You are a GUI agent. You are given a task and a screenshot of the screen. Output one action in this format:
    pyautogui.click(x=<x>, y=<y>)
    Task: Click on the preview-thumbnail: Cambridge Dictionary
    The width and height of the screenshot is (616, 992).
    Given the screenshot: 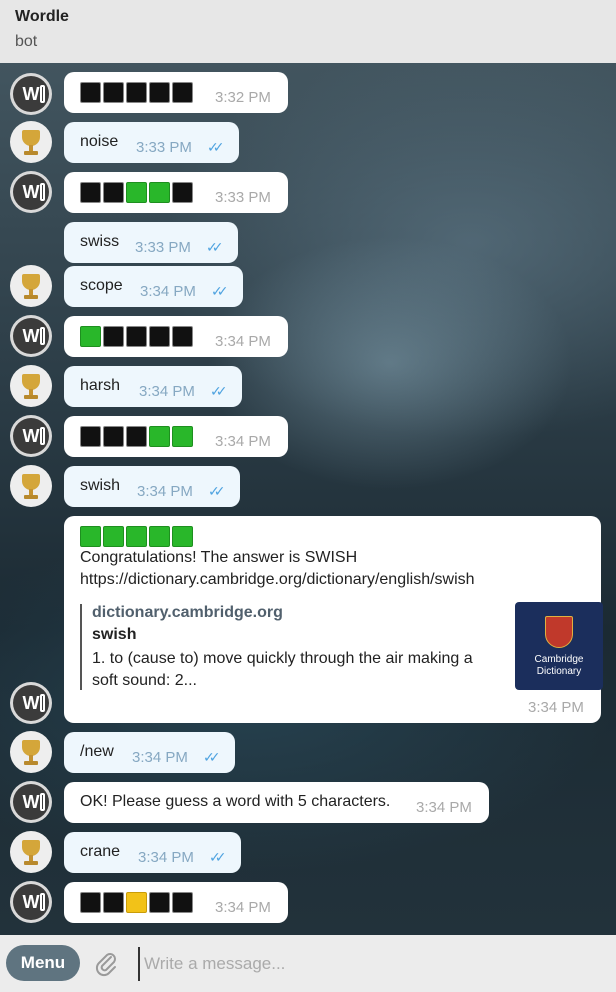 What is the action you would take?
    pyautogui.click(x=559, y=646)
    